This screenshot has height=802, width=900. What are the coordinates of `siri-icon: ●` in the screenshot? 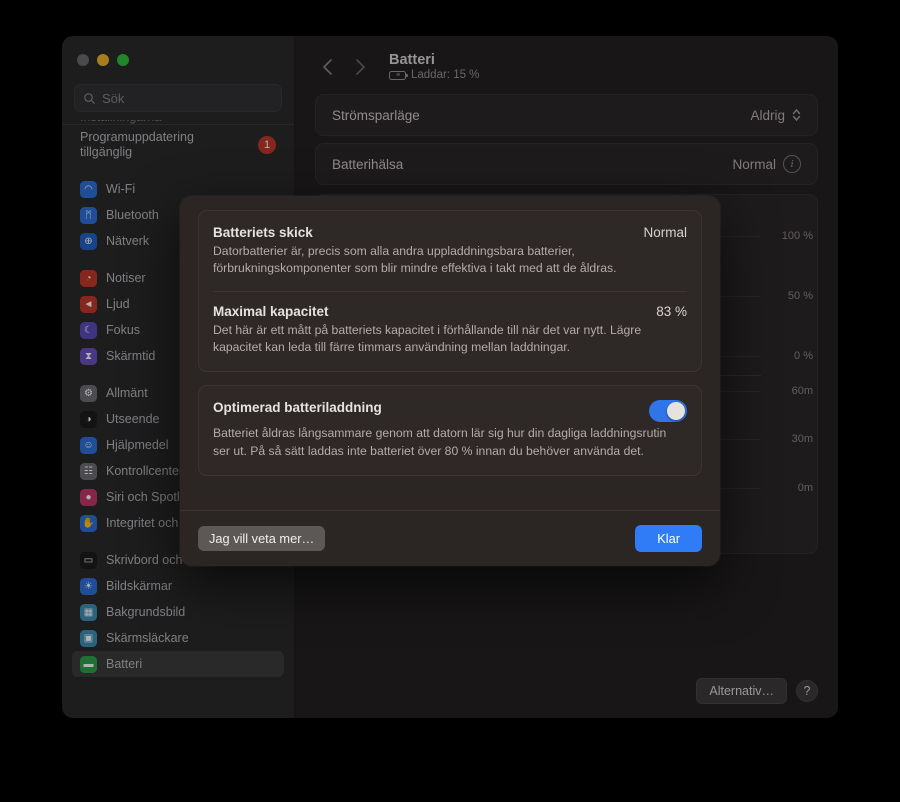 It's located at (88, 497).